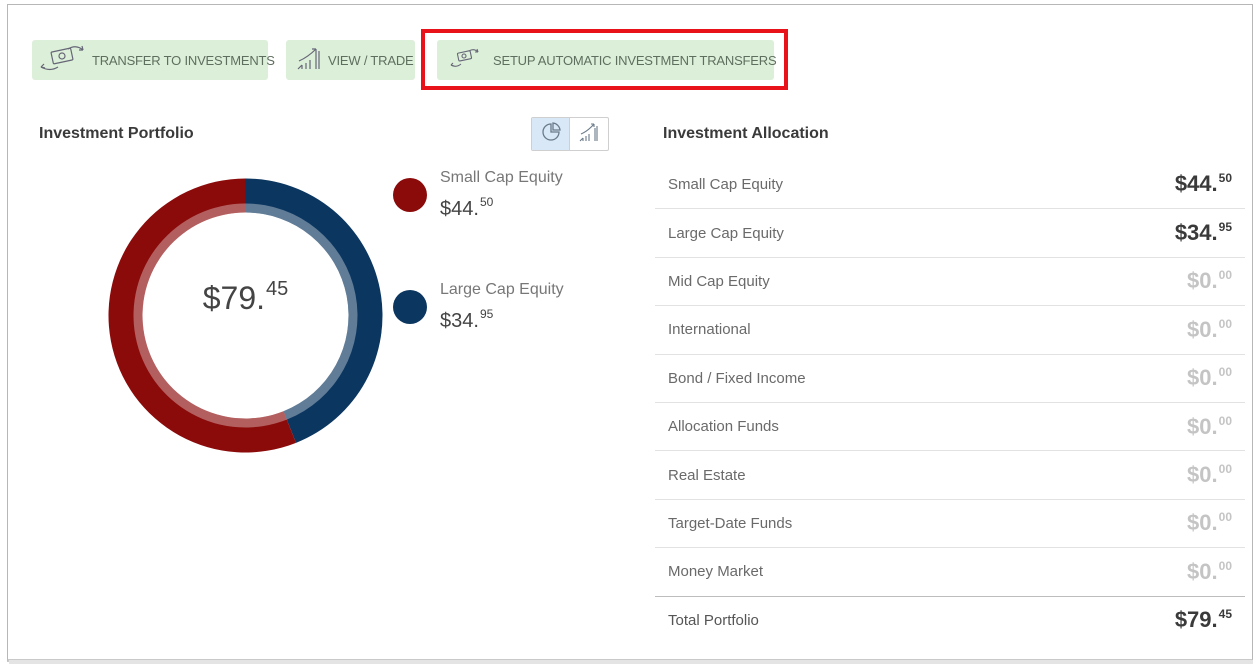 Image resolution: width=1260 pixels, height=668 pixels. I want to click on allocation-value-whole: $44., so click(1196, 184).